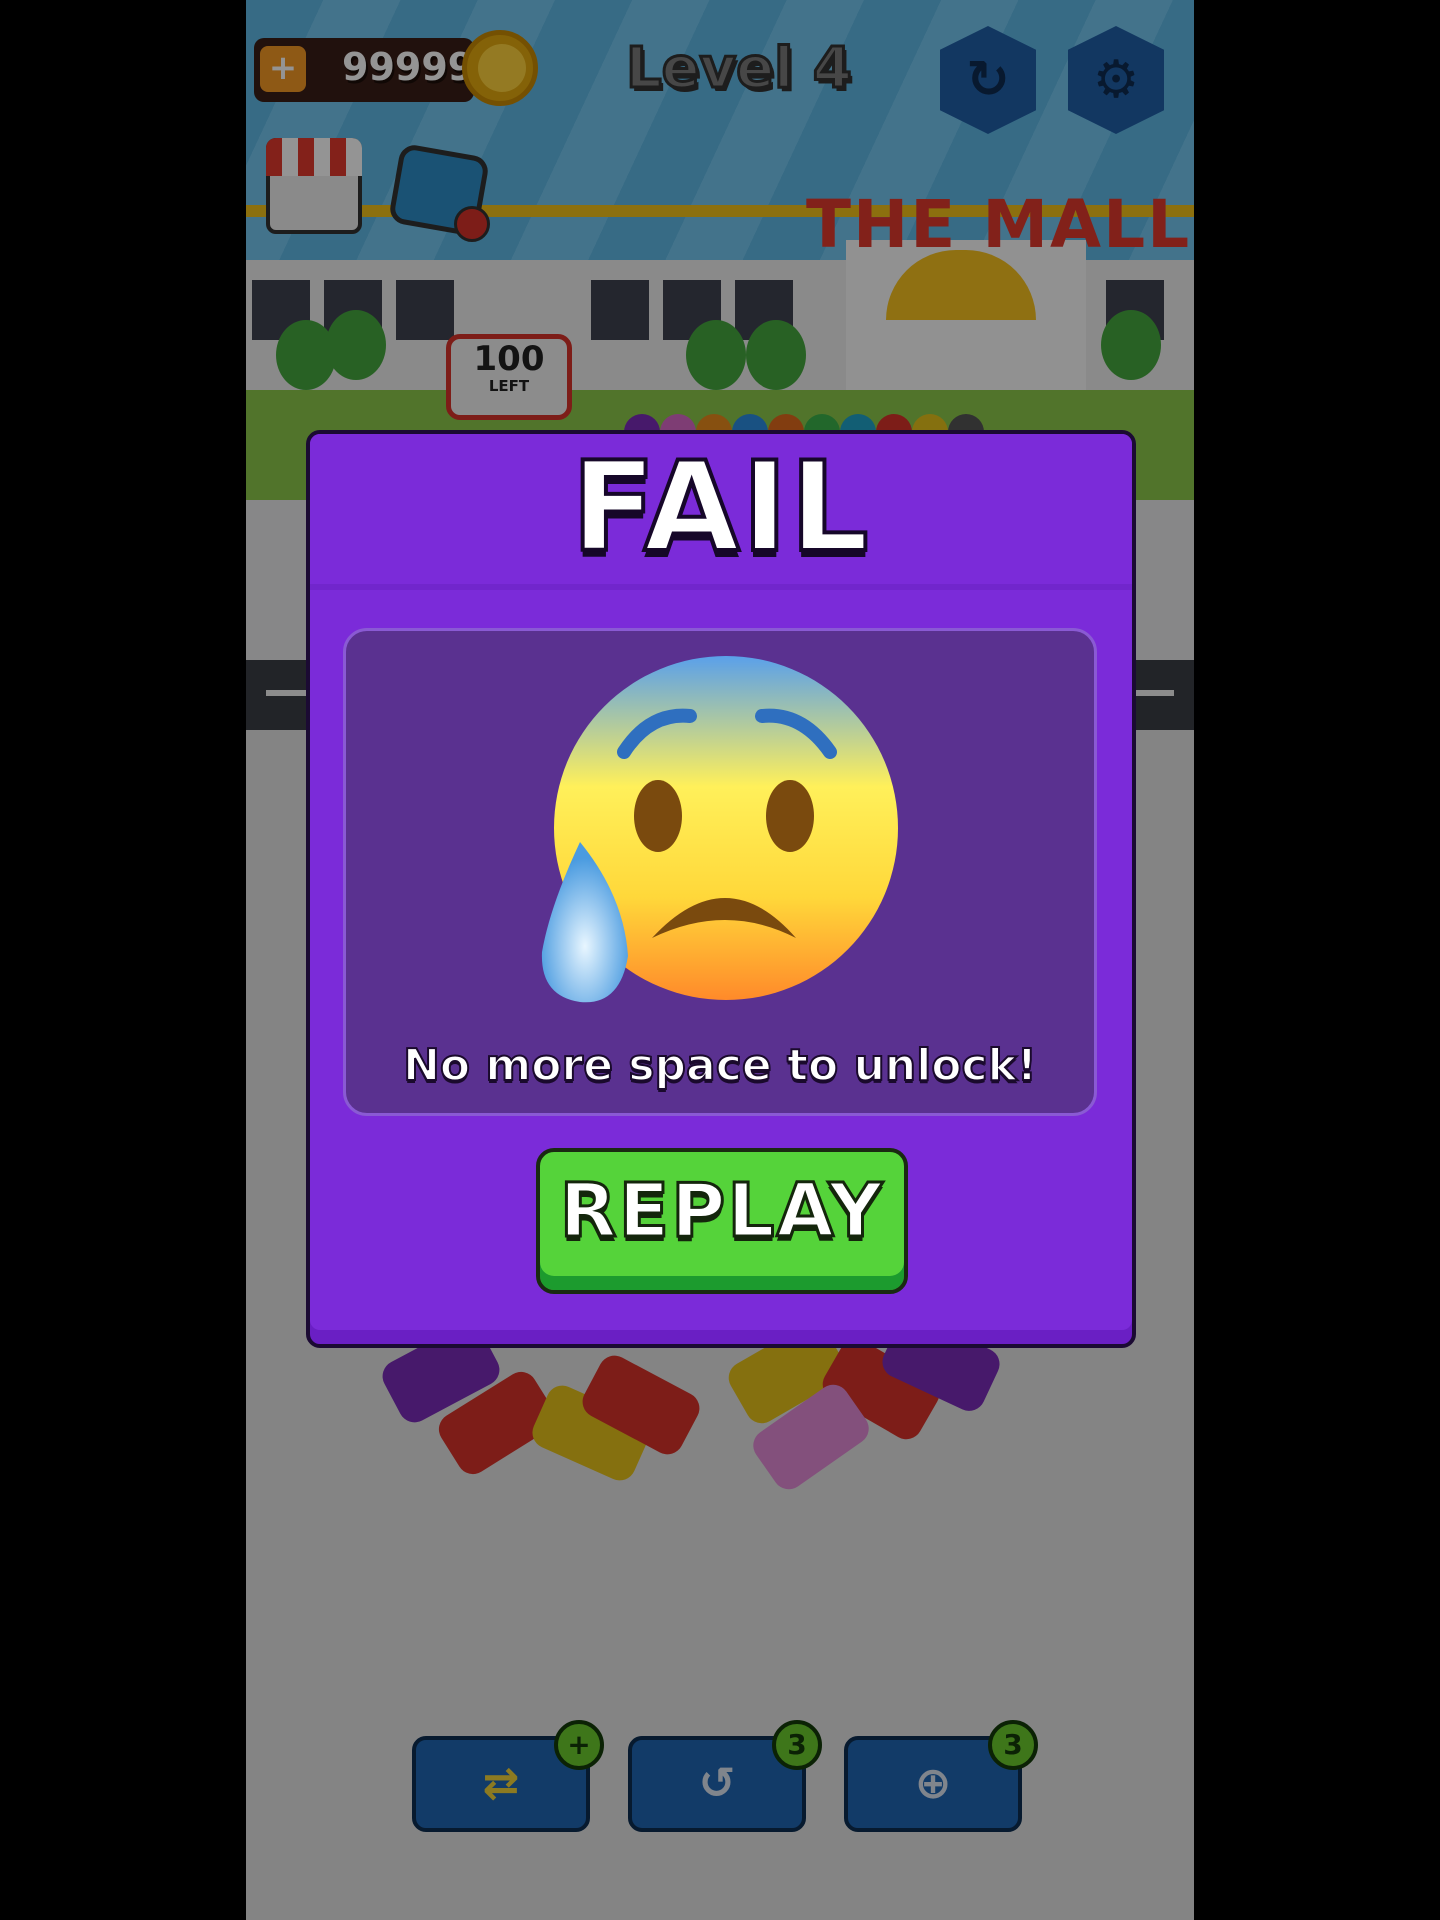  Describe the element at coordinates (722, 1221) in the screenshot. I see `replay-button` at that location.